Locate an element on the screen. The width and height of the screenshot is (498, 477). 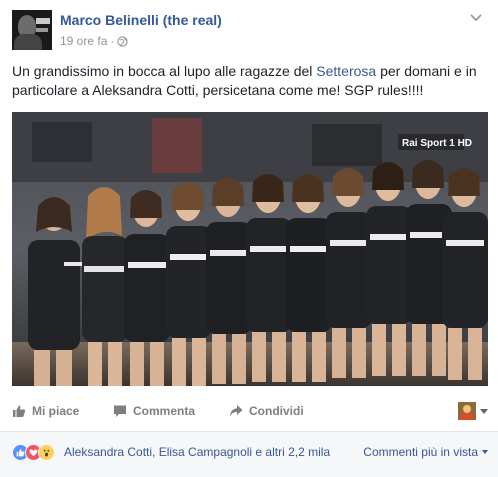
like-label: Mi piace is located at coordinates (56, 411).